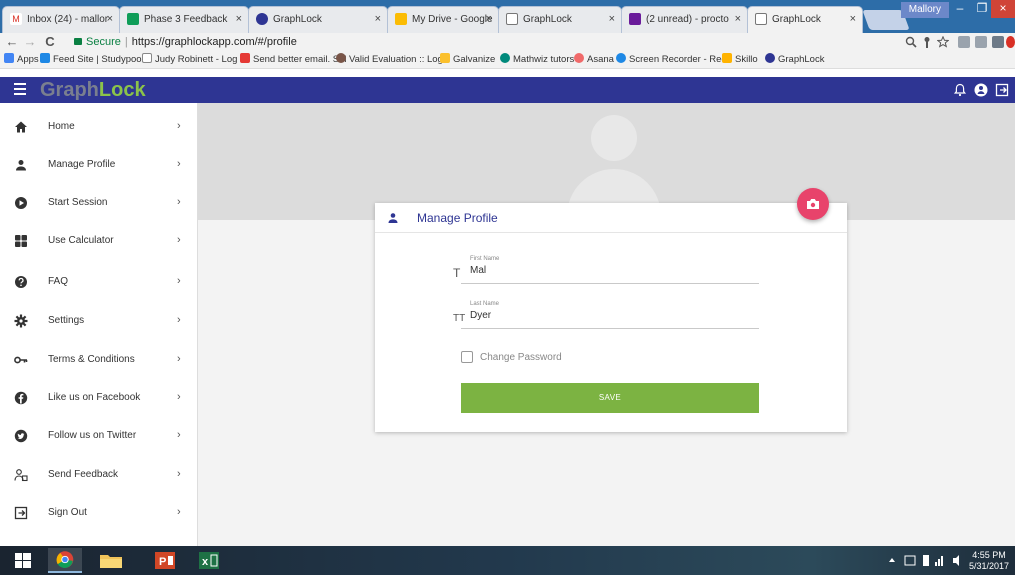  I want to click on minimize-button: –, so click(960, 9).